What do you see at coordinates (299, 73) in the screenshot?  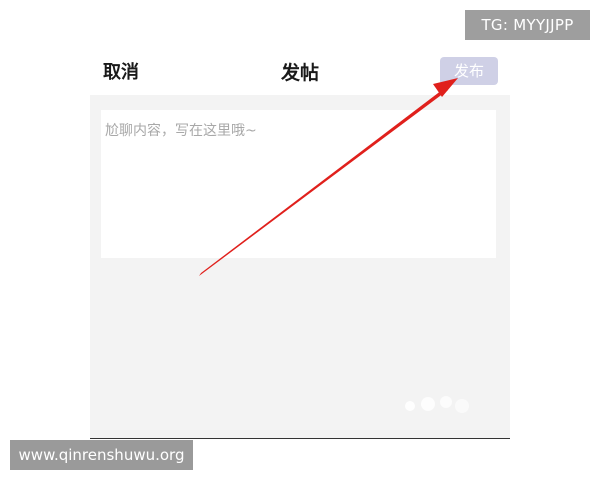 I see `page-title: 发帖` at bounding box center [299, 73].